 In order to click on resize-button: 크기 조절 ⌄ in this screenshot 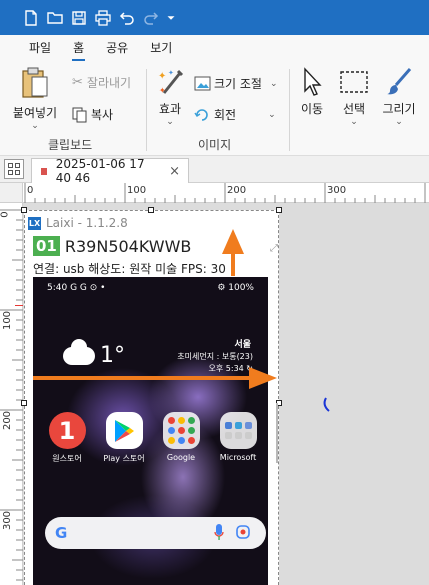, I will do `click(236, 83)`.